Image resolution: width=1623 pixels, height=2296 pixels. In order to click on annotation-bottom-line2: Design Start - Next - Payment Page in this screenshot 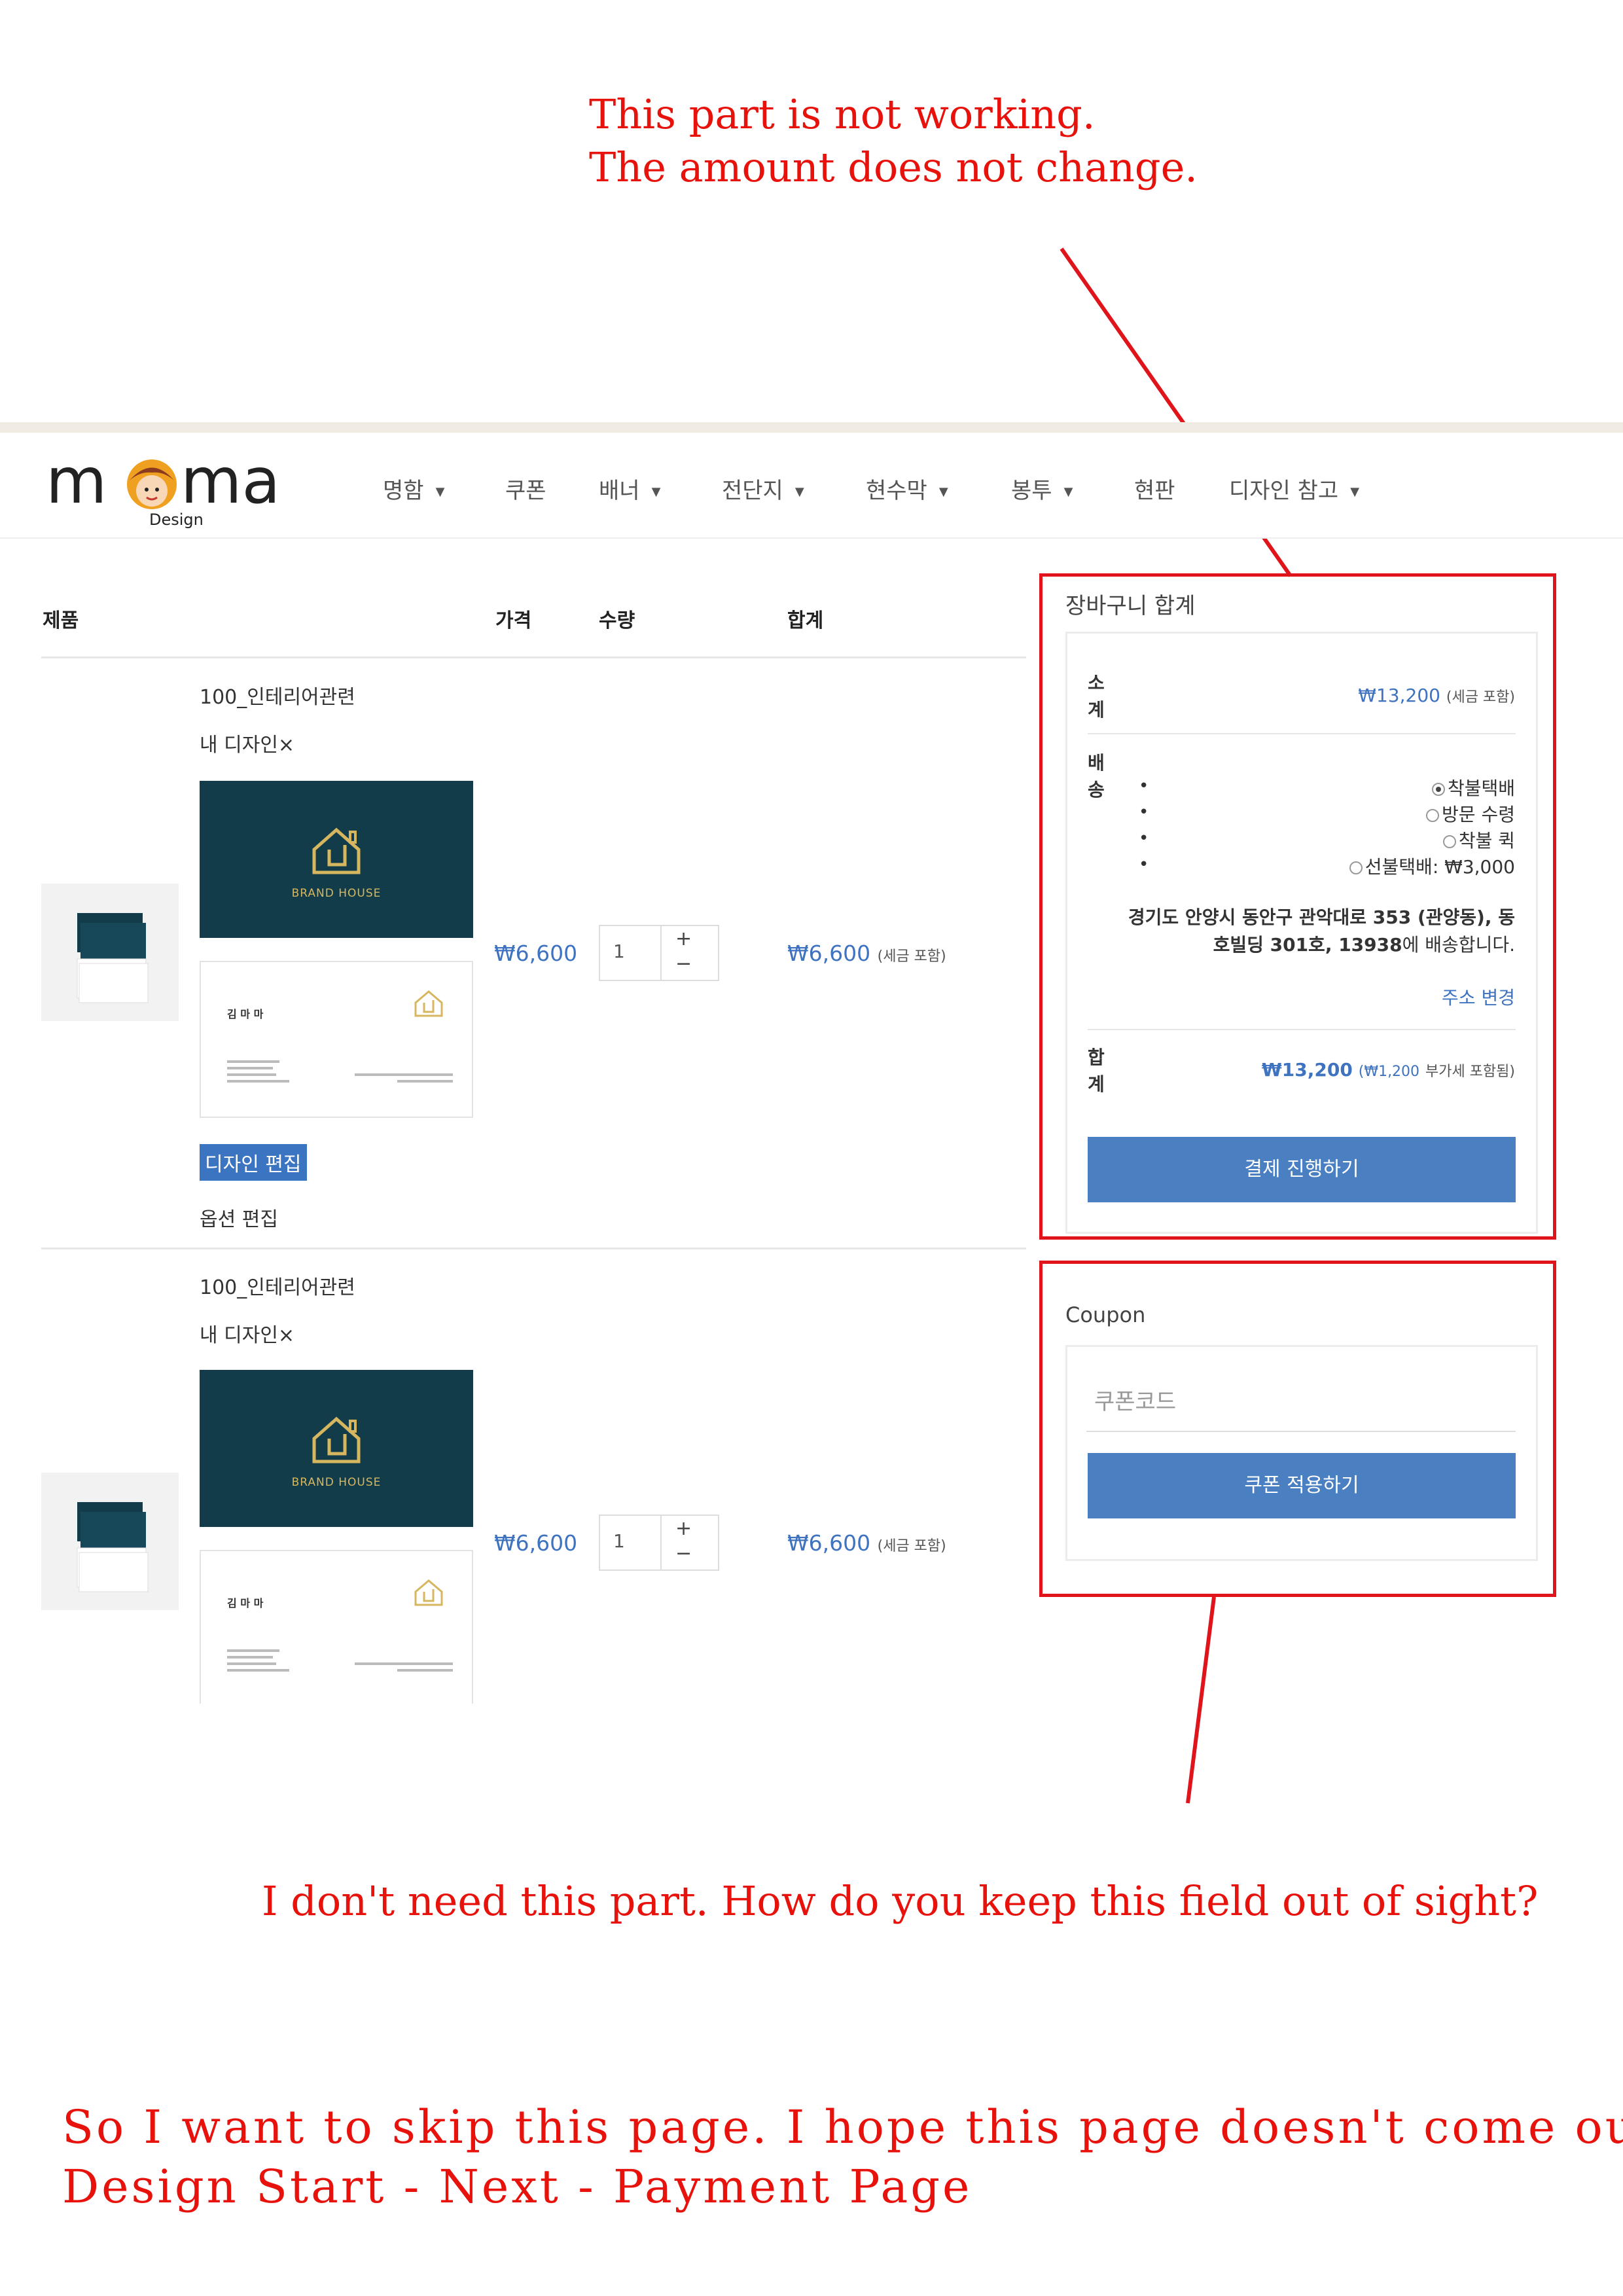, I will do `click(517, 2187)`.